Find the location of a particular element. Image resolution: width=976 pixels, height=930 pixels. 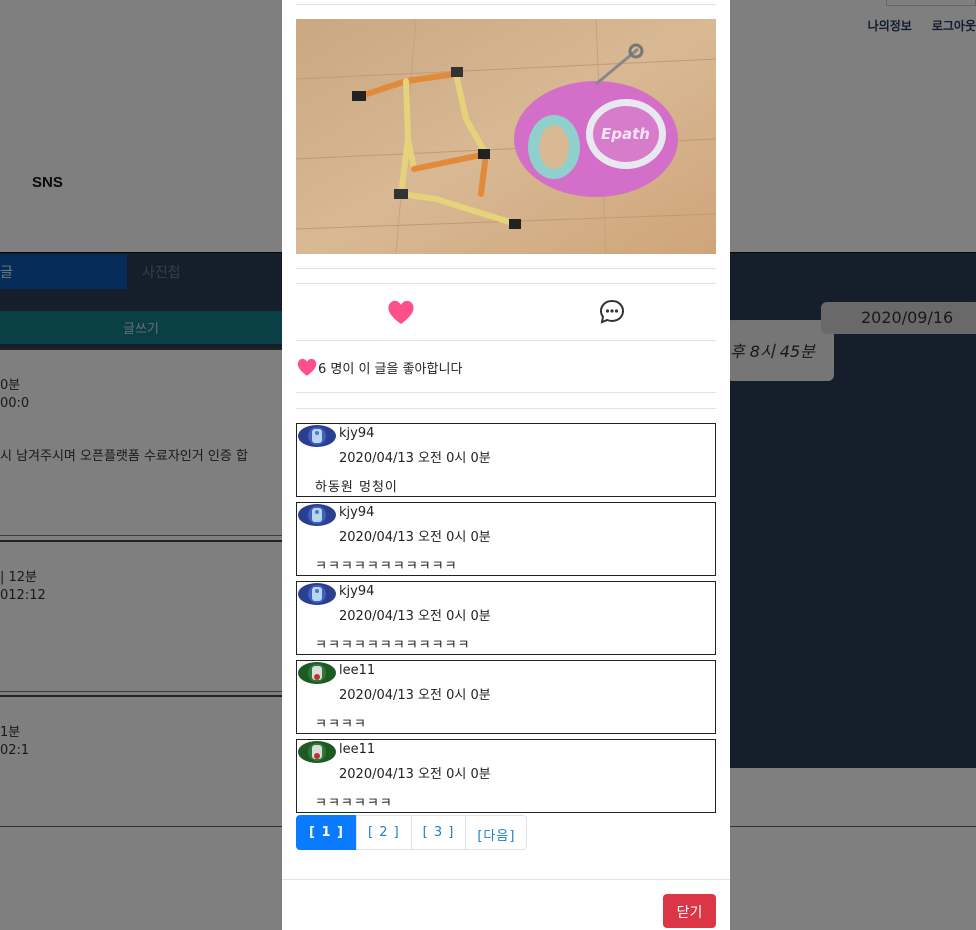

comment-item: kjy94 2020/04/13 오전 0시 0분 ㅋㅋㅋㅋㅋㅋㅋㅋㅋㅋㅋㅋ is located at coordinates (506, 618).